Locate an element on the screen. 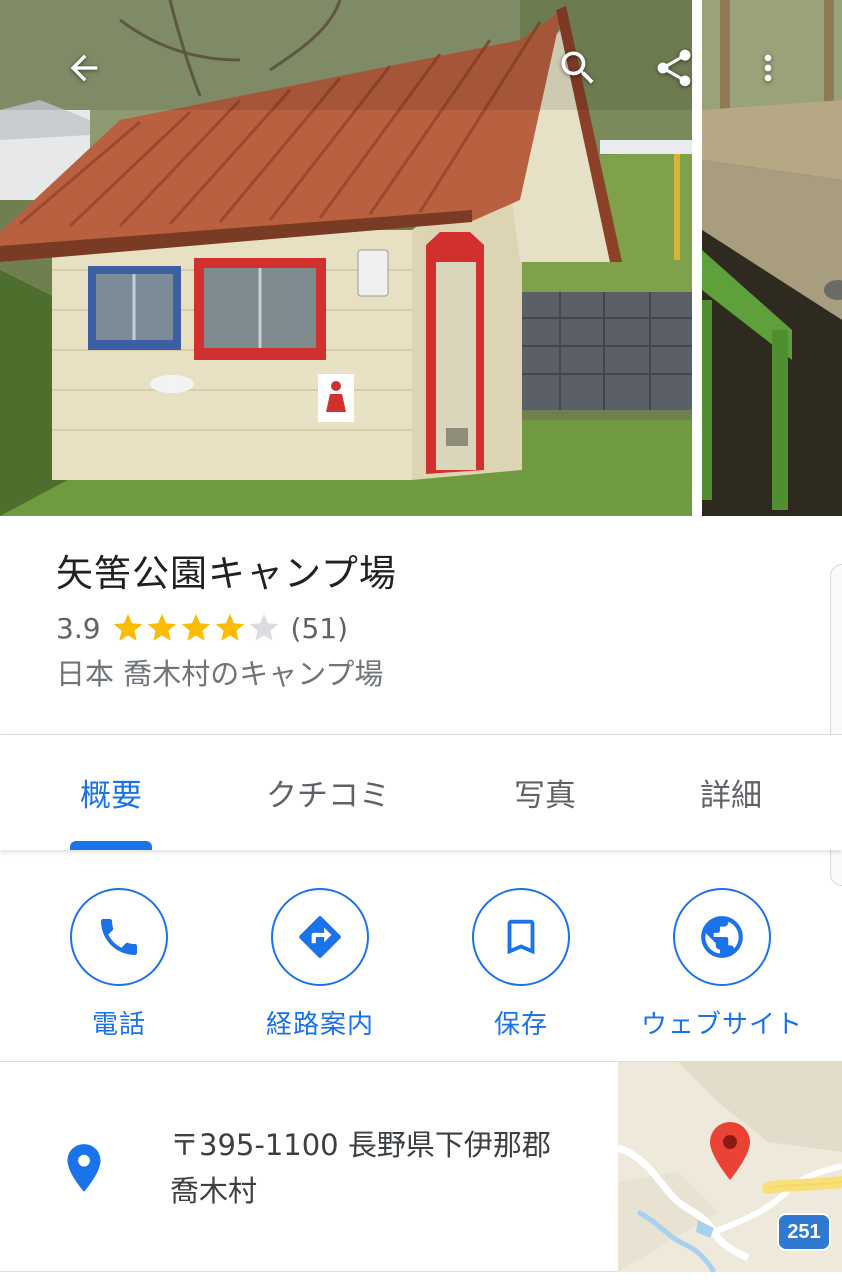 The image size is (842, 1280). rating-value: 3.9 is located at coordinates (78, 628).